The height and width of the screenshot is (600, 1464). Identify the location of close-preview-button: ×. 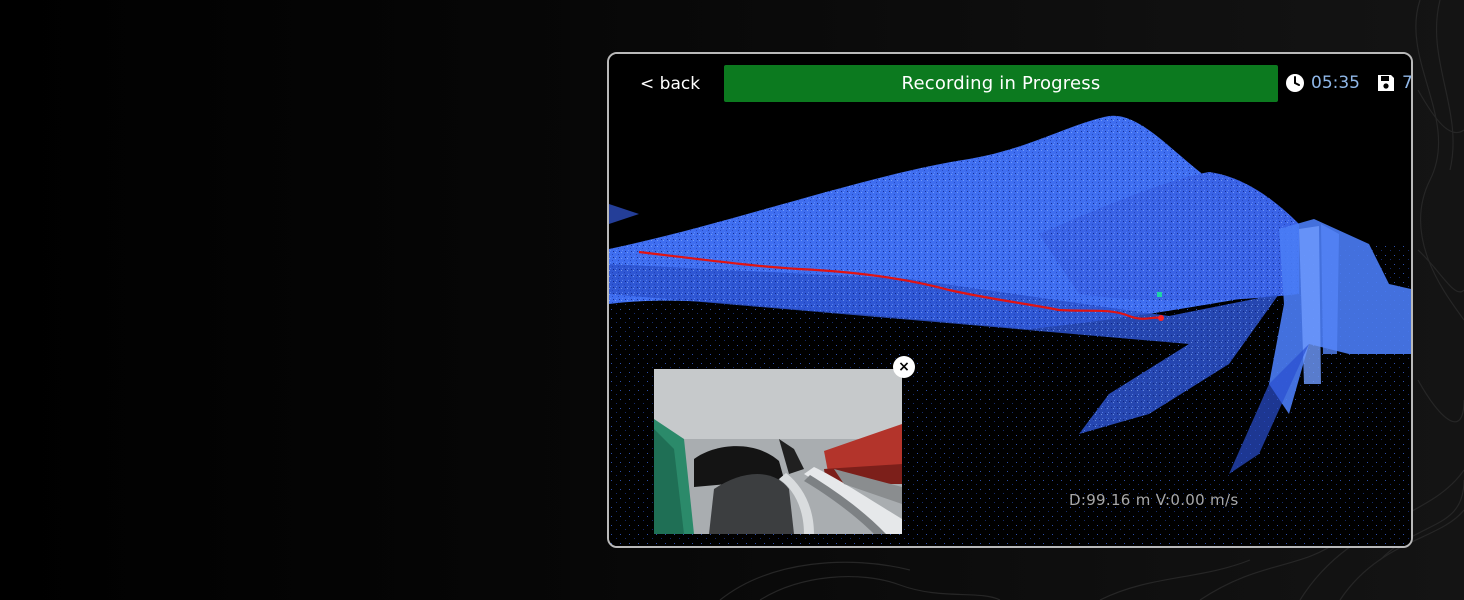
(904, 367).